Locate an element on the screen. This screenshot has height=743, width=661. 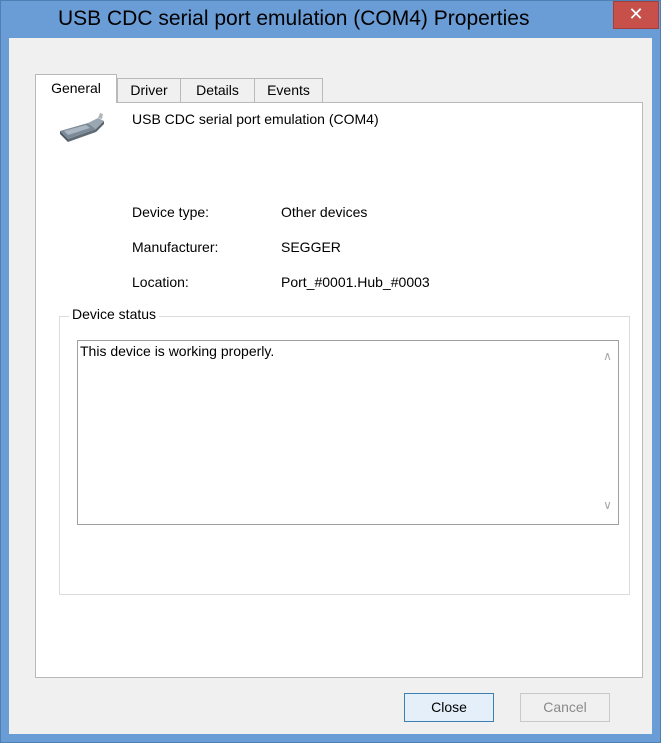
tab-strip: General Driver Details Events is located at coordinates (330, 70).